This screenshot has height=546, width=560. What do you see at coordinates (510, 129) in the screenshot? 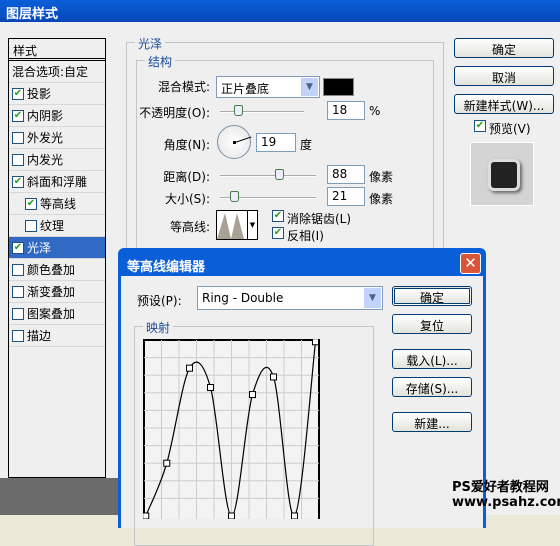
I see `preview-label: 预览(V)` at bounding box center [510, 129].